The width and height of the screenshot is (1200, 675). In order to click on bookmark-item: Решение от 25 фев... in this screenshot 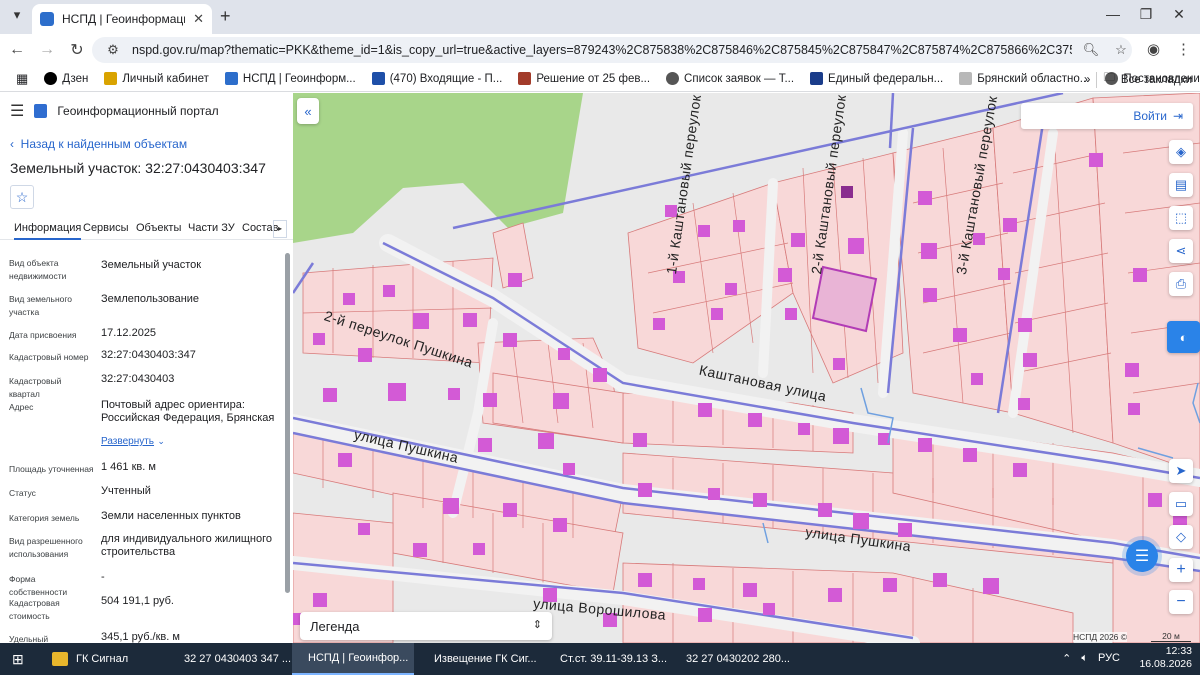, I will do `click(584, 78)`.